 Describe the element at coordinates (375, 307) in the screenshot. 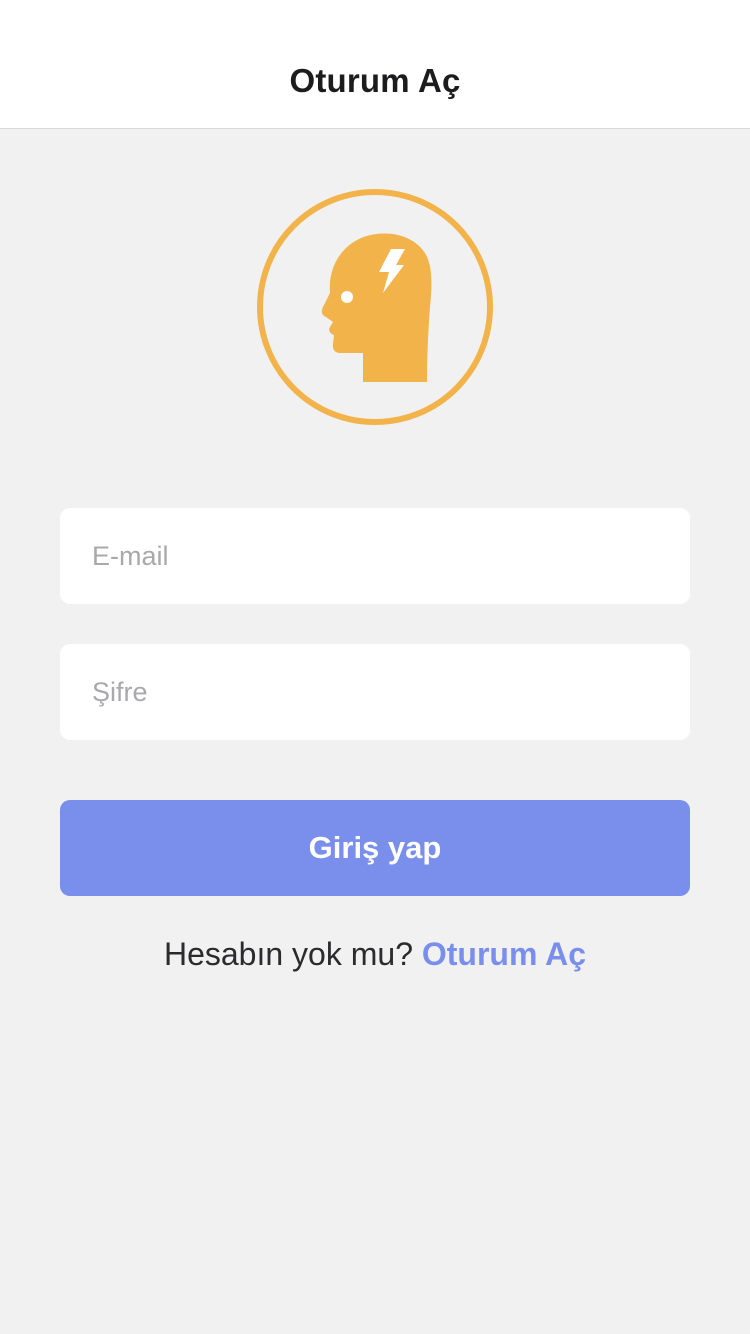

I see `head-lightning-icon` at that location.